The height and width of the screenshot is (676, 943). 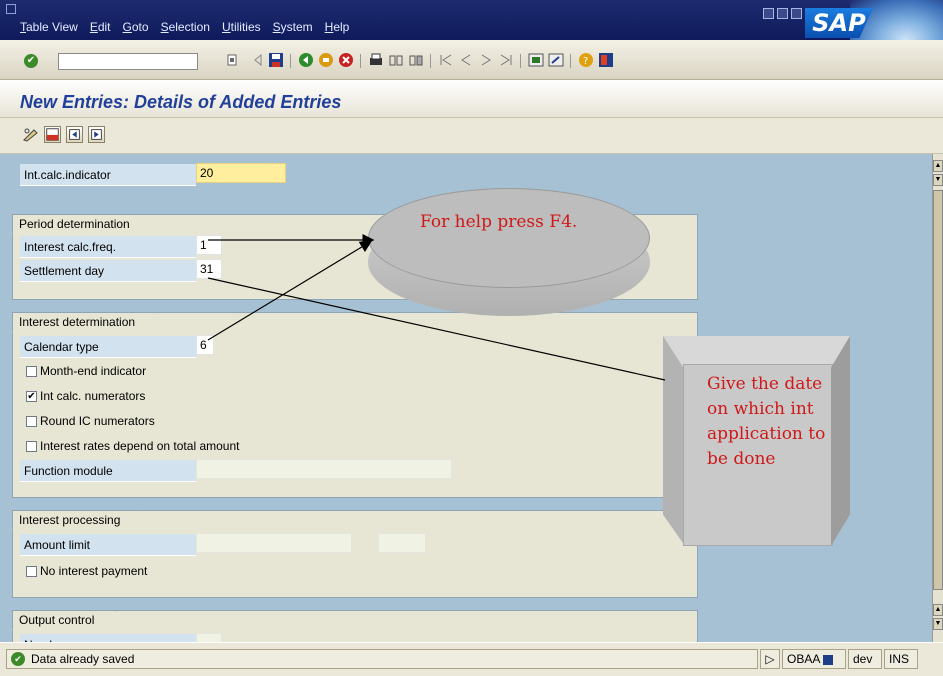 What do you see at coordinates (49, 27) in the screenshot?
I see `menu-table-view: Table View` at bounding box center [49, 27].